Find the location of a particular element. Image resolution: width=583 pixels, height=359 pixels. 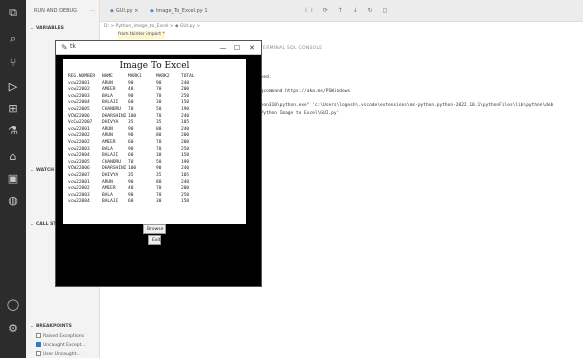

breadcrumb: D: > Python_image_to_Excel > ◆ GUI.py > is located at coordinates (152, 27).